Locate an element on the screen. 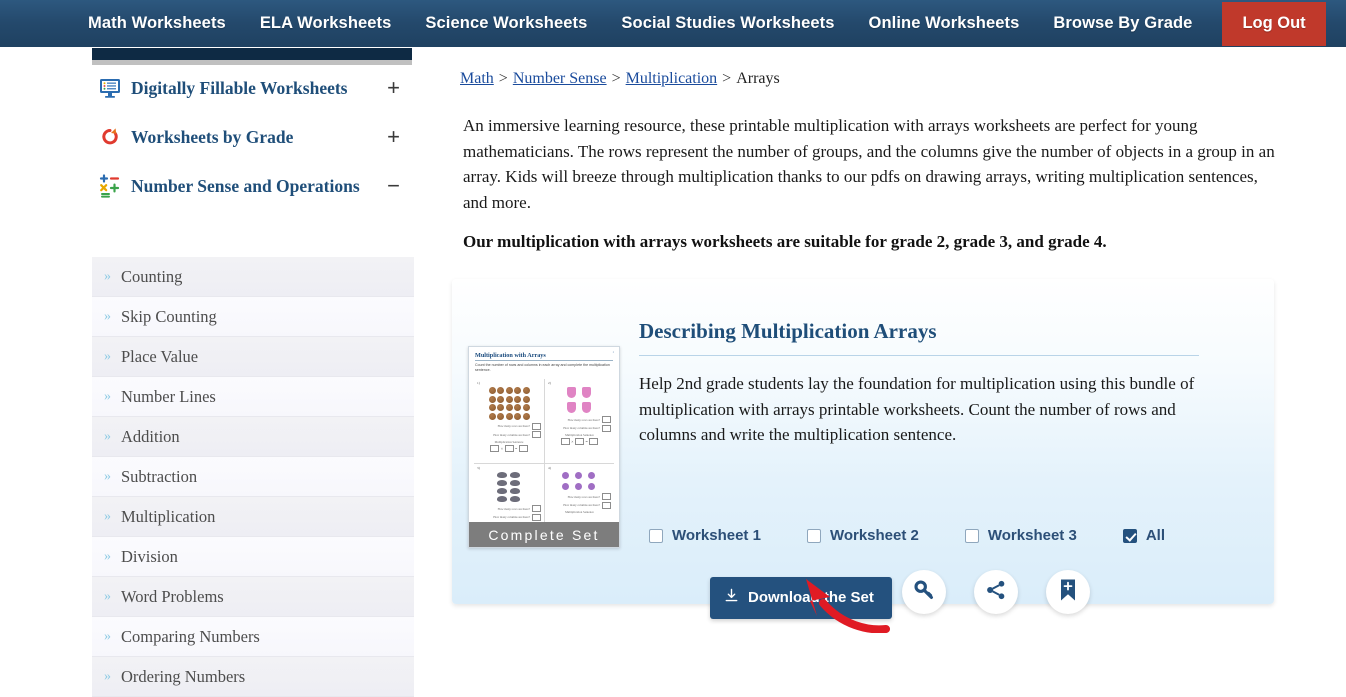  sidebar-item-division: » Division is located at coordinates (253, 557).